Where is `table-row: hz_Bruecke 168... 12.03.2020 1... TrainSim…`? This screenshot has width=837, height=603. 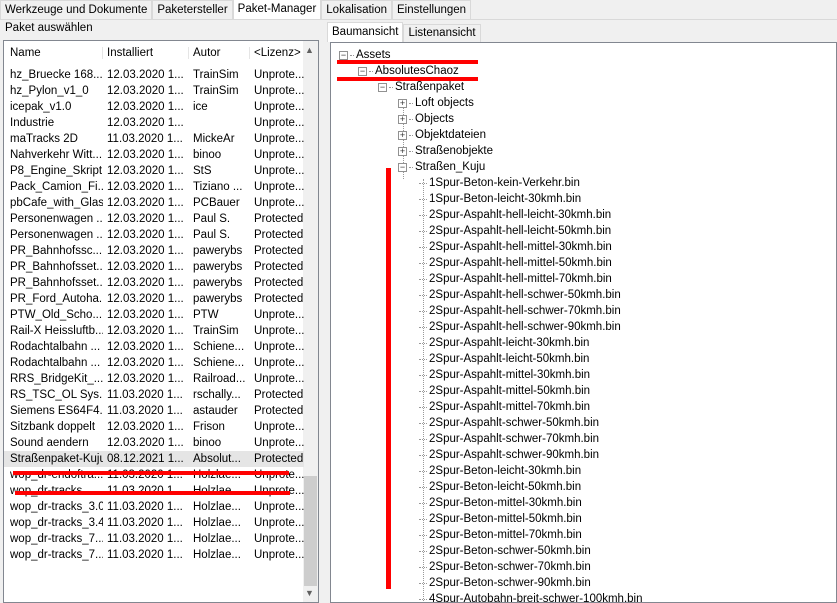 table-row: hz_Bruecke 168... 12.03.2020 1... TrainSim… is located at coordinates (154, 75).